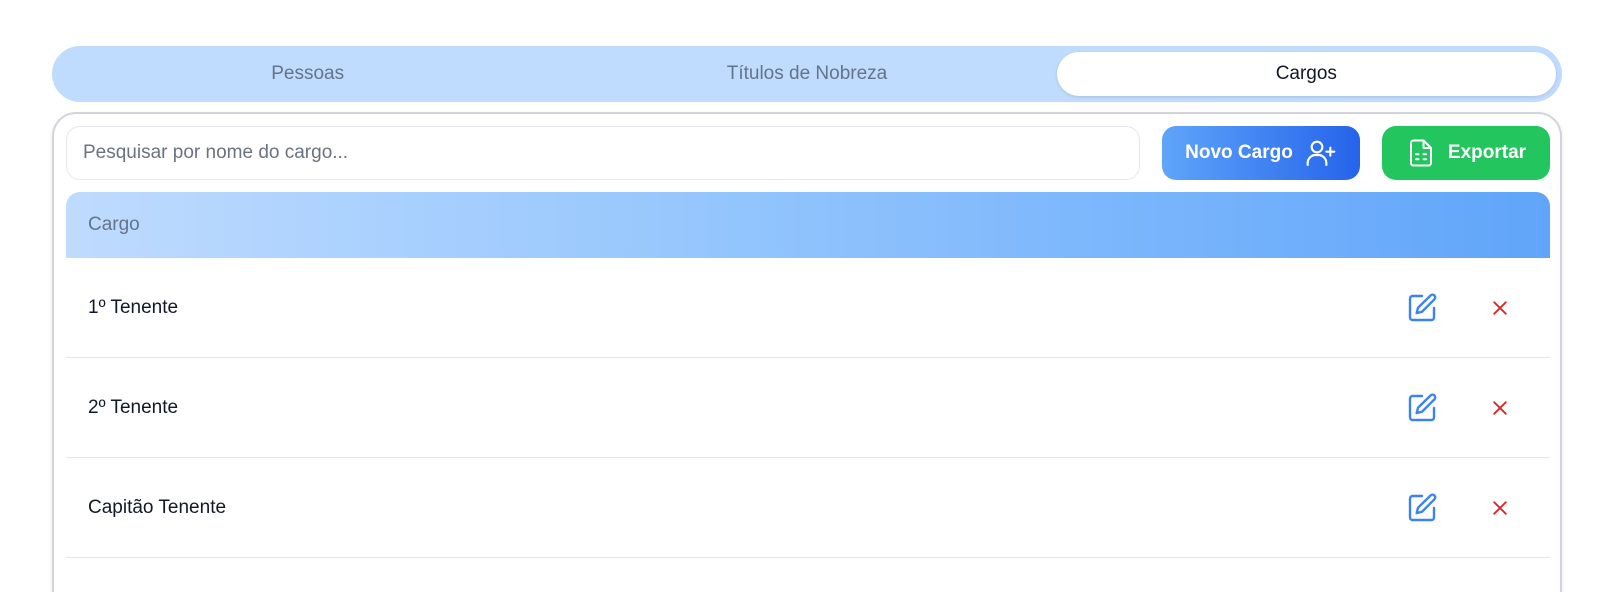 The image size is (1623, 592). I want to click on tab-titulos-de-nobreza: Títulos de Nobreza, so click(806, 74).